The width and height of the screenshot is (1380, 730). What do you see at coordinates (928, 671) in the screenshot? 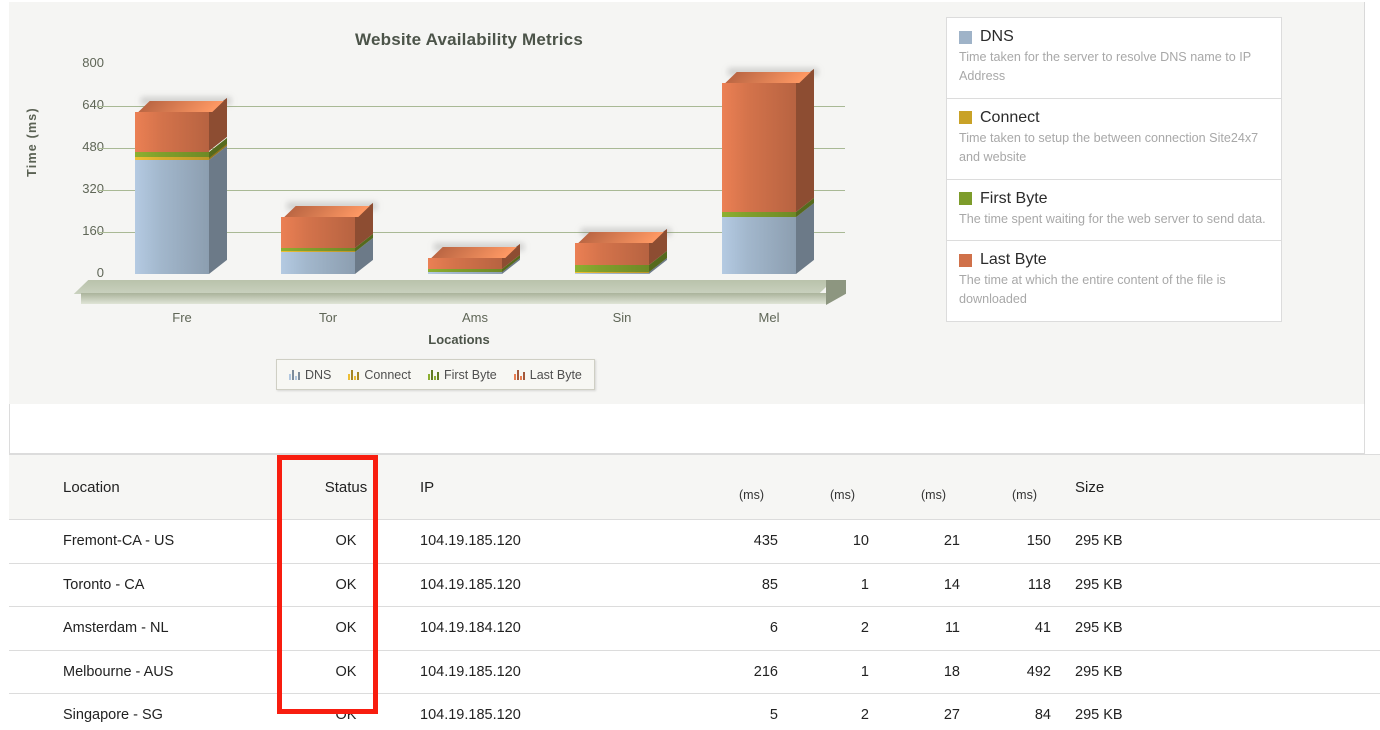
I see `cell-first-byte-ms: 18` at bounding box center [928, 671].